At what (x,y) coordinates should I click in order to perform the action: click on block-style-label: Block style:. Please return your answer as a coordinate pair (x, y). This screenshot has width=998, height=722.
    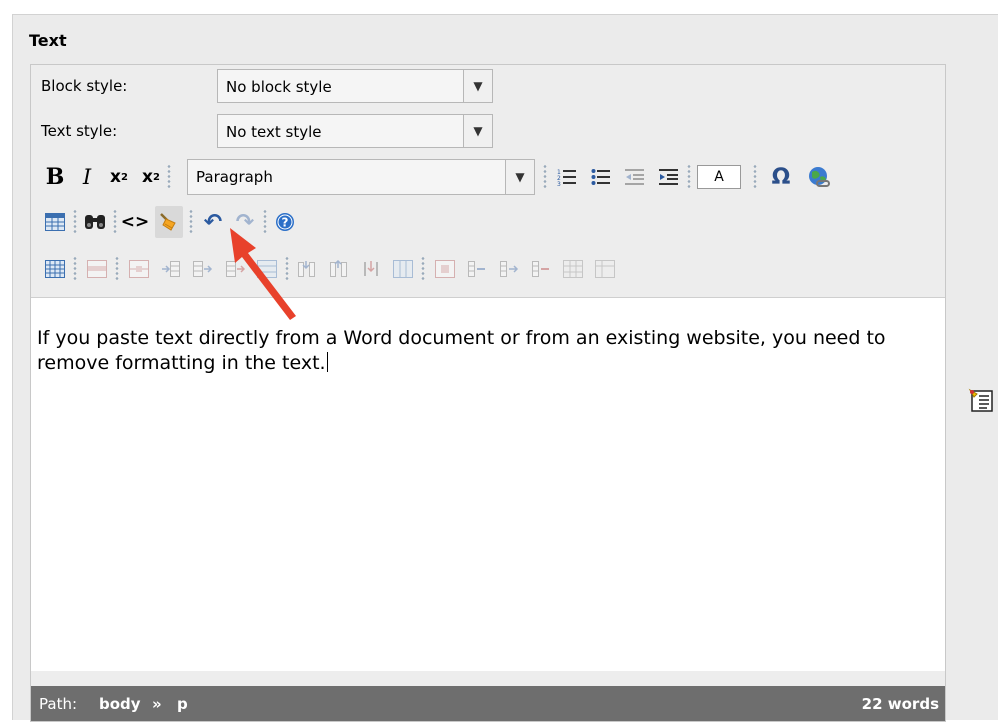
    Looking at the image, I should click on (84, 86).